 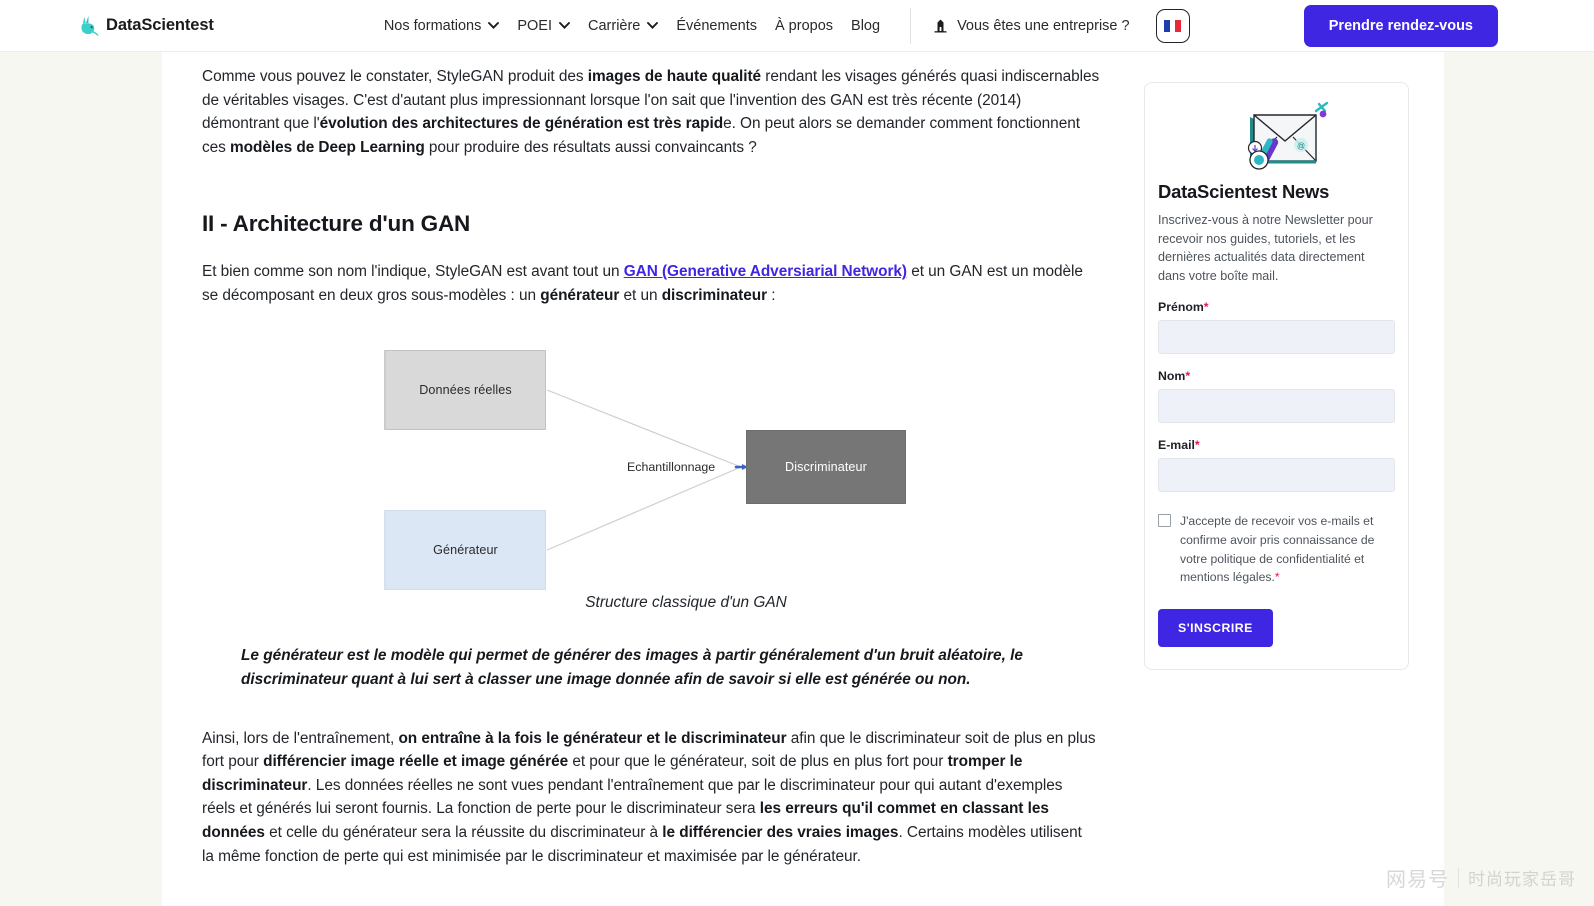 What do you see at coordinates (640, 295) in the screenshot?
I see `text-run: et un` at bounding box center [640, 295].